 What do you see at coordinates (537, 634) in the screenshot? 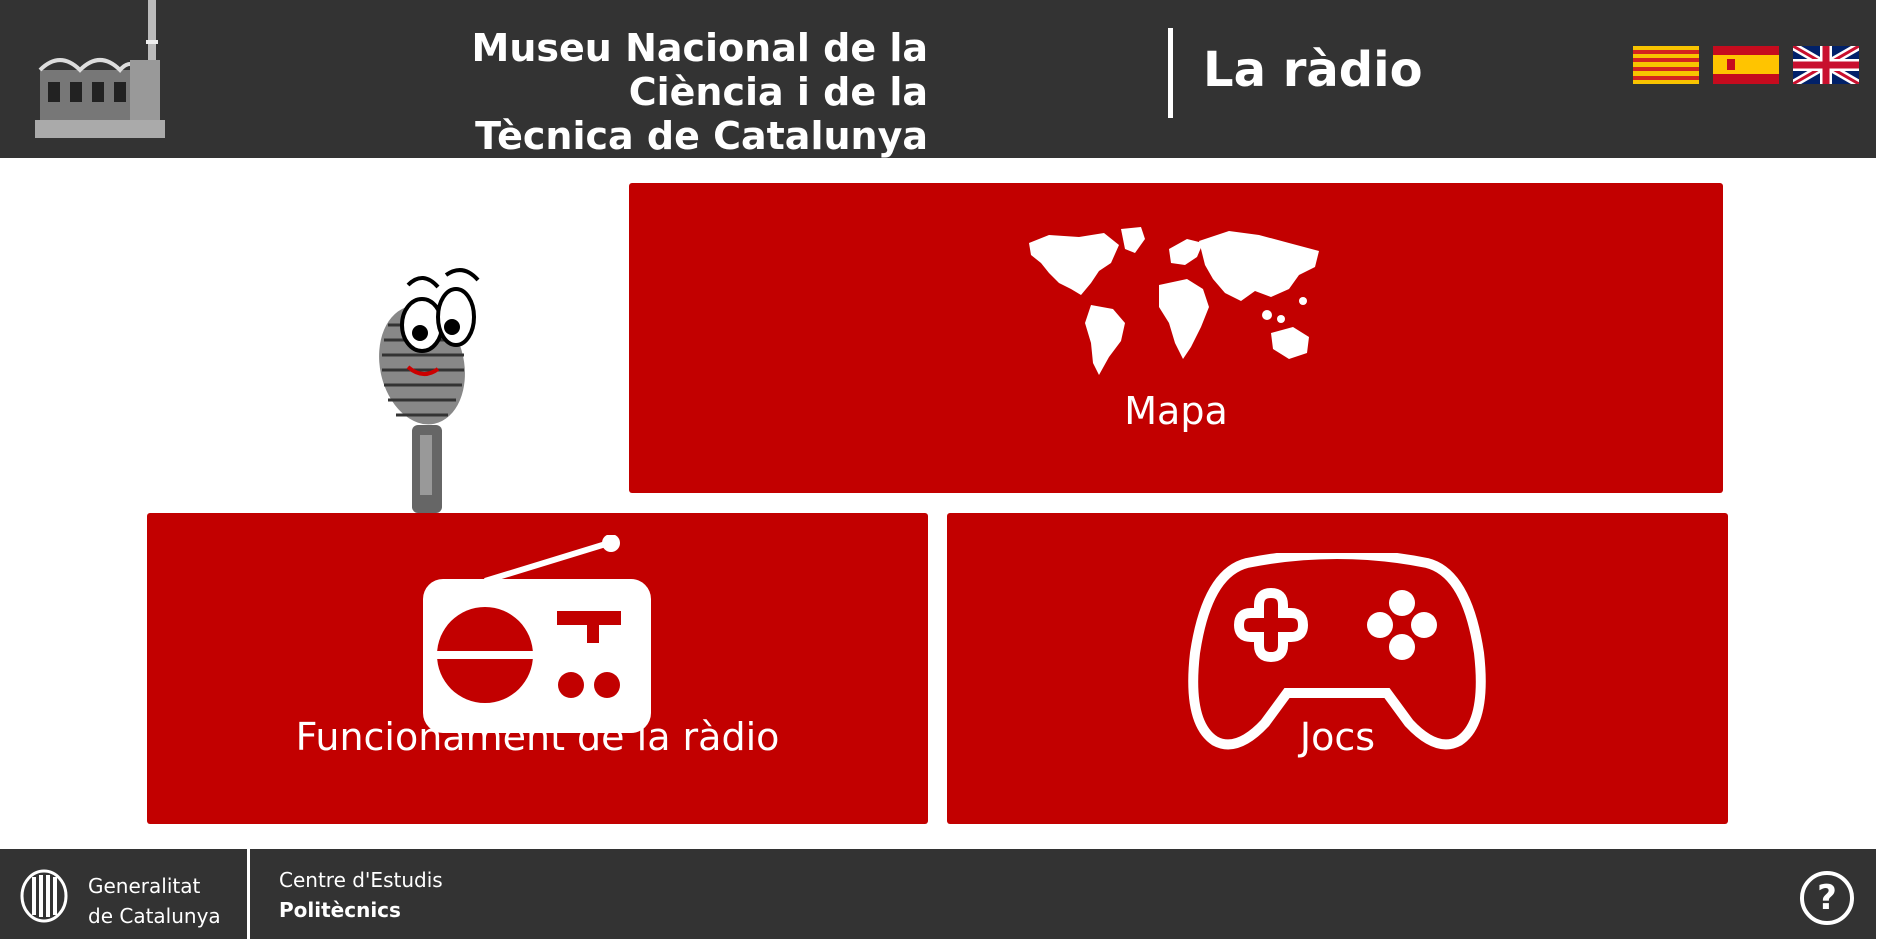
I see `radio-icon` at bounding box center [537, 634].